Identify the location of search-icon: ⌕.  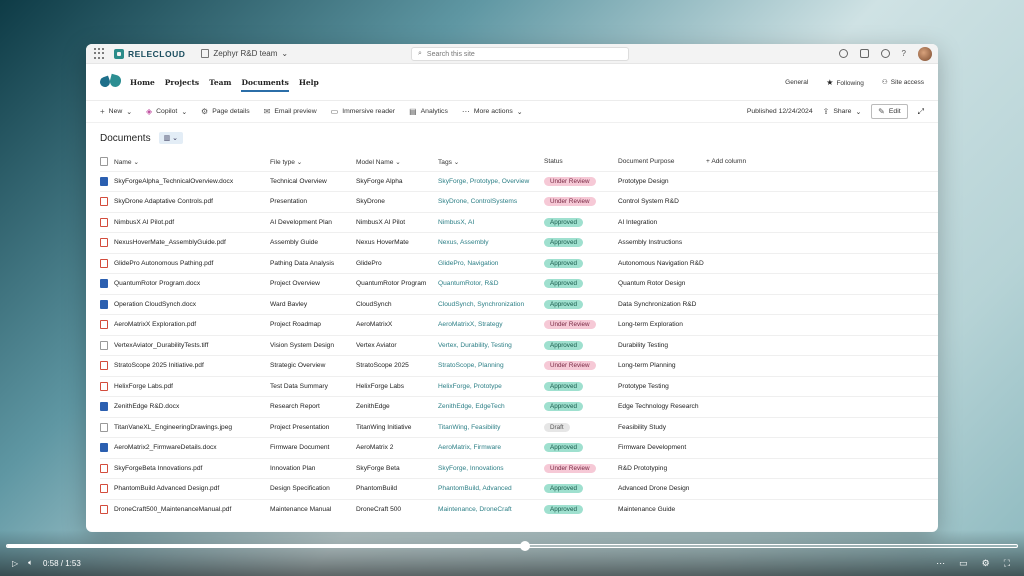
(420, 53).